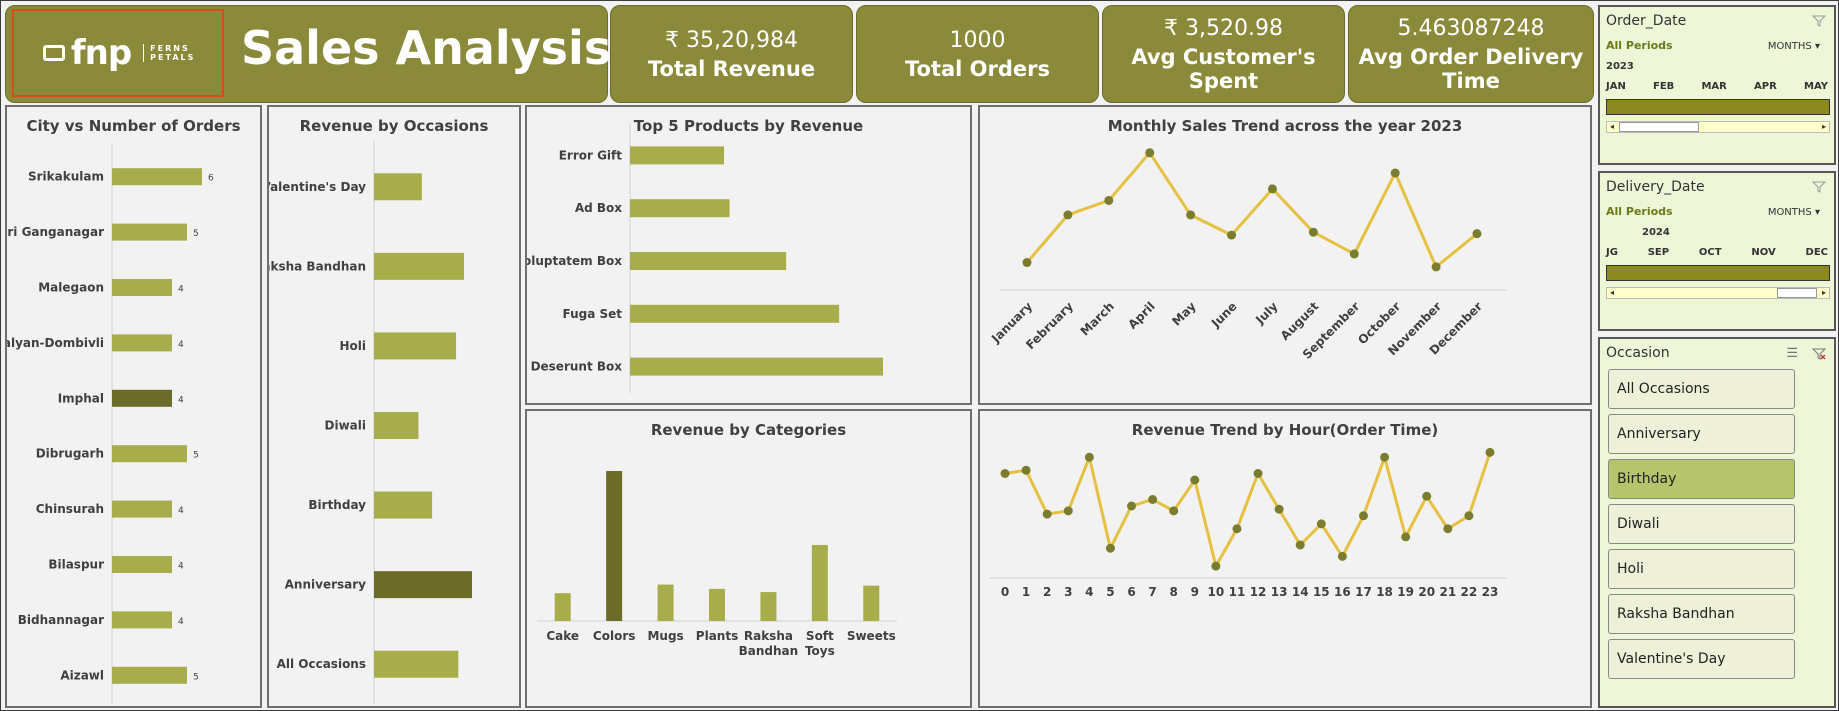 Image resolution: width=1839 pixels, height=711 pixels. What do you see at coordinates (1701, 524) in the screenshot?
I see `occasion-diwali: Diwali` at bounding box center [1701, 524].